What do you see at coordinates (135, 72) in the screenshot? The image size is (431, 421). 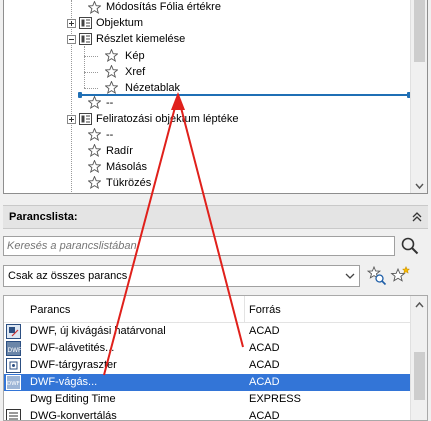 I see `tree-item-label: Xref` at bounding box center [135, 72].